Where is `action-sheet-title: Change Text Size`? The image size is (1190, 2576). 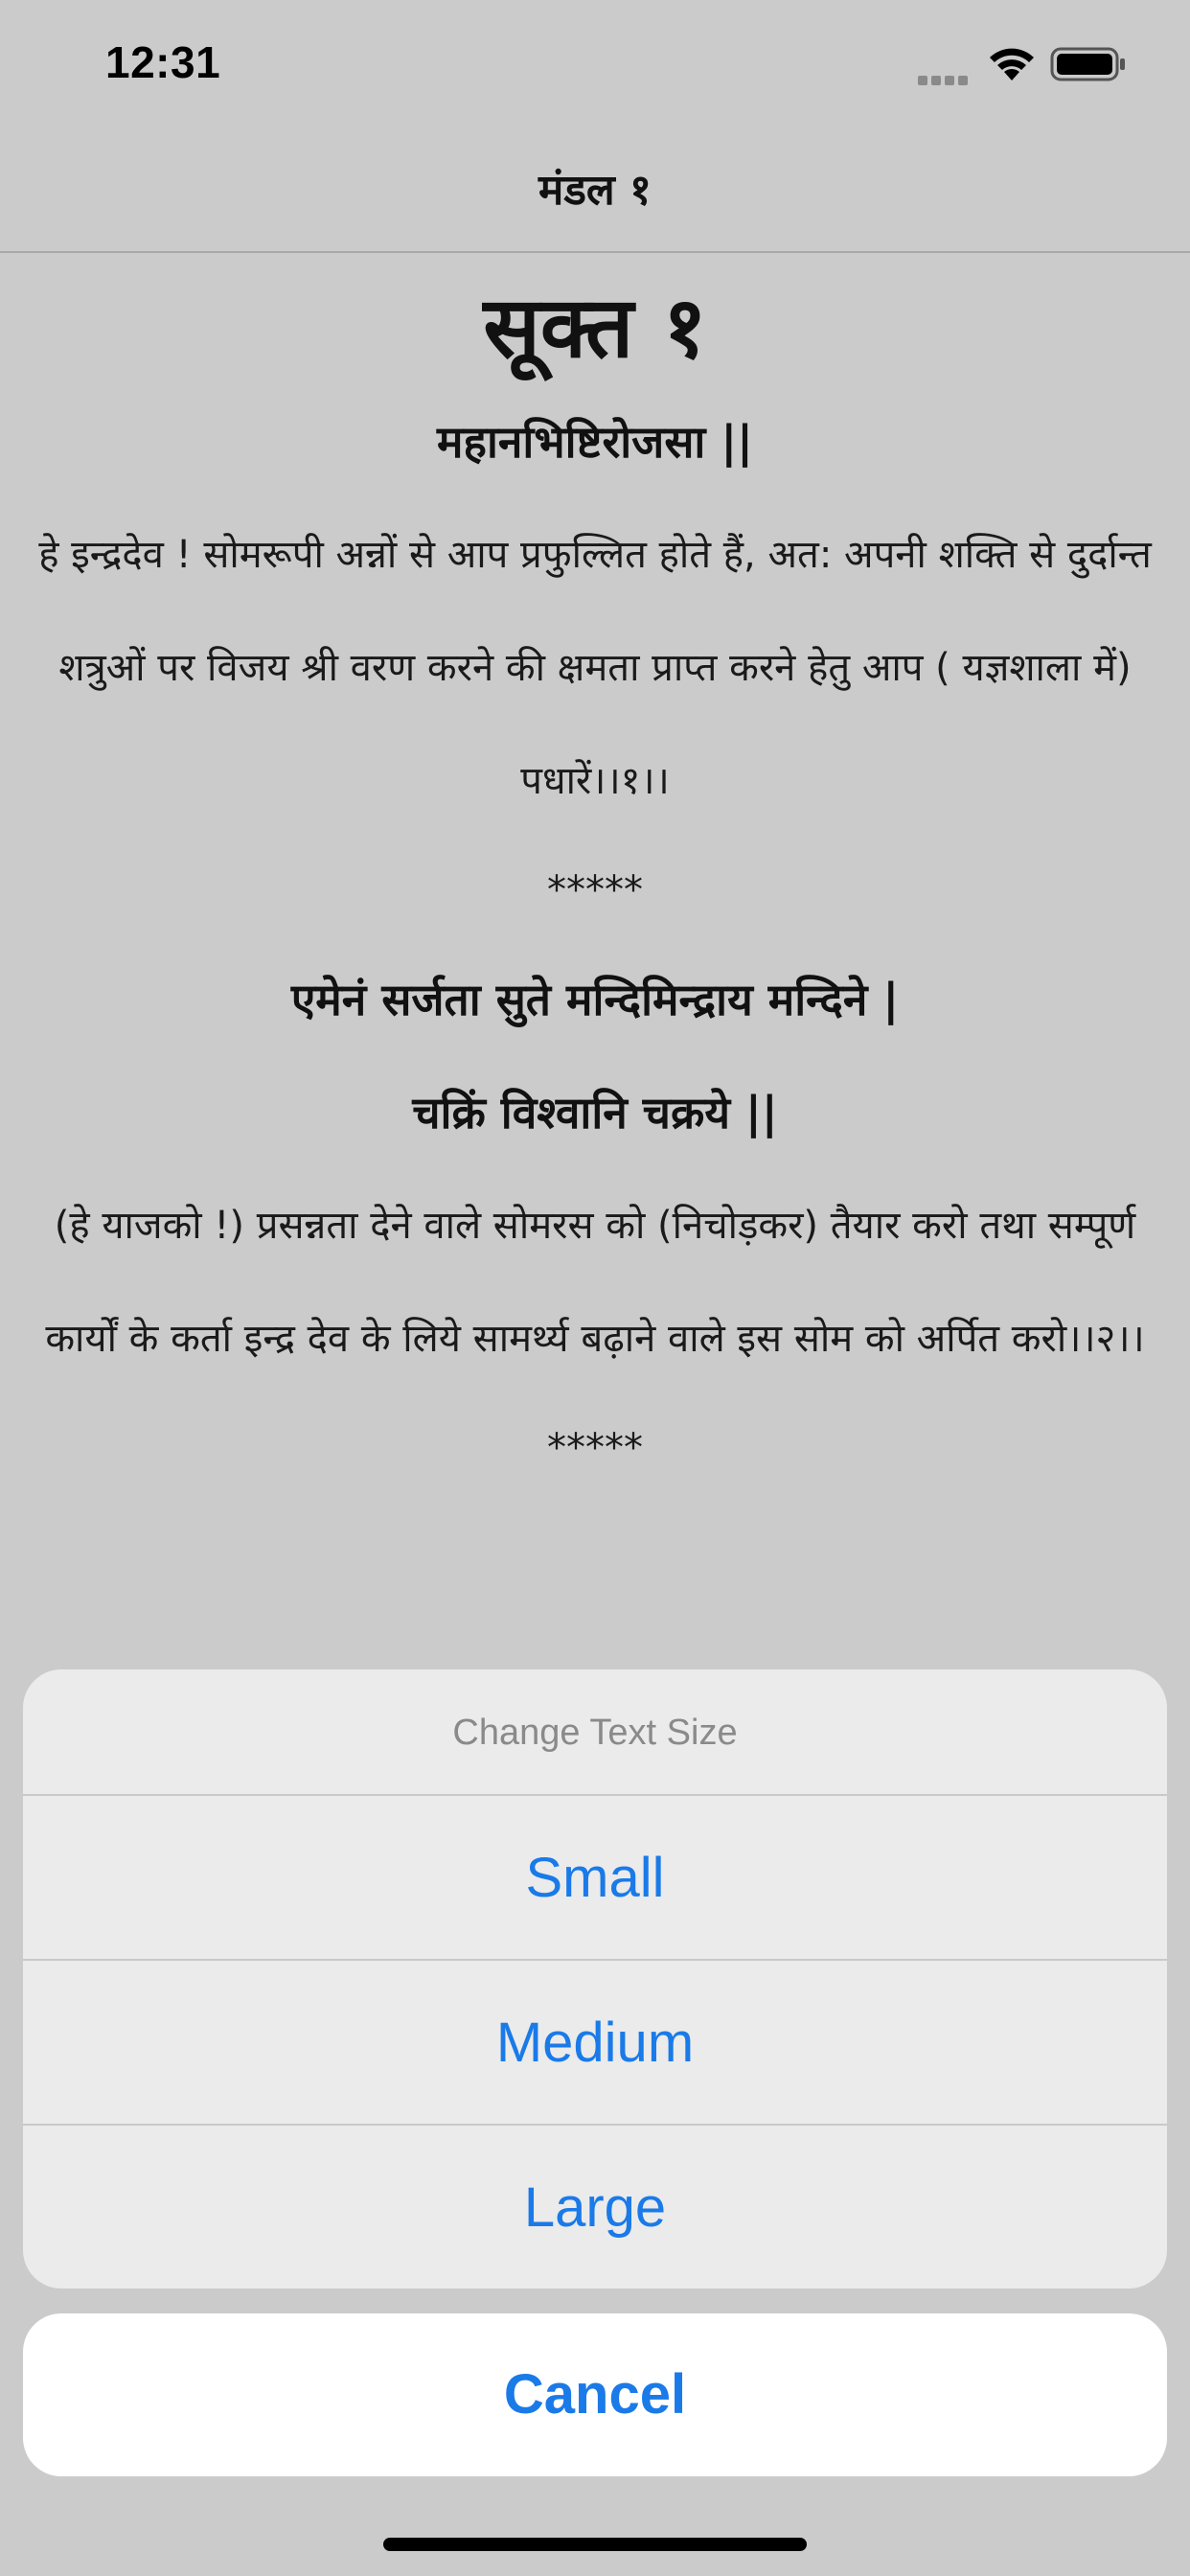 action-sheet-title: Change Text Size is located at coordinates (595, 1732).